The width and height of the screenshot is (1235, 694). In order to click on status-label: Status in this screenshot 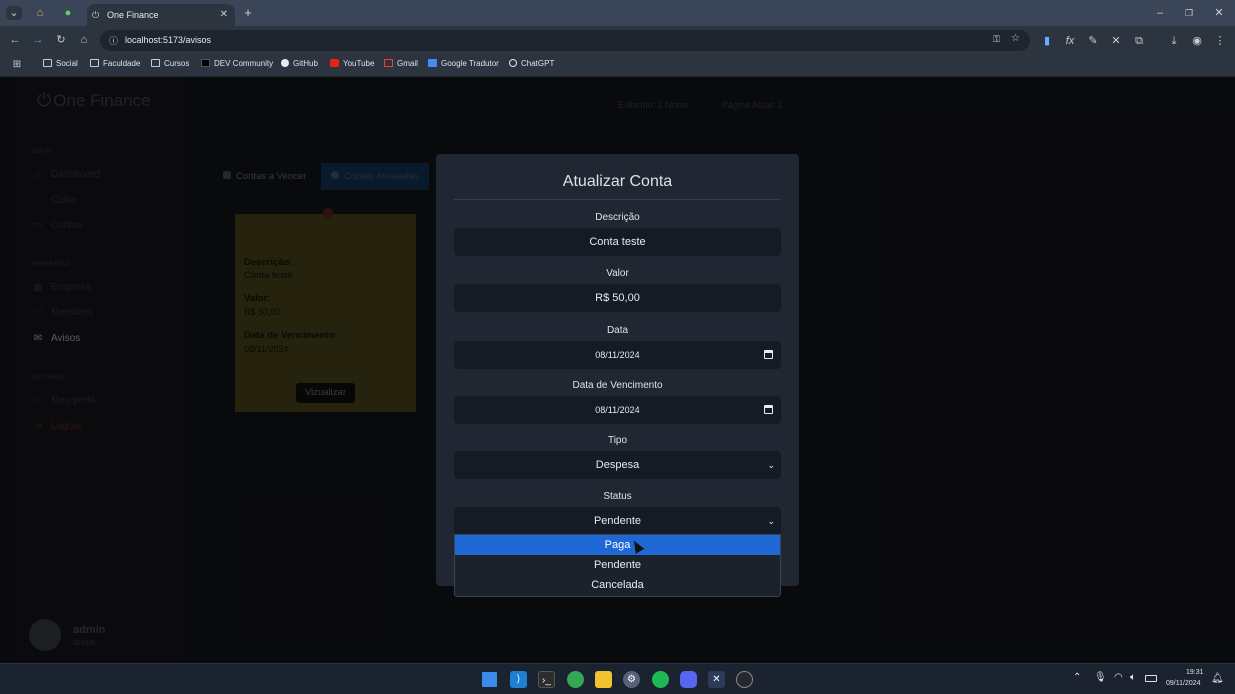, I will do `click(617, 496)`.